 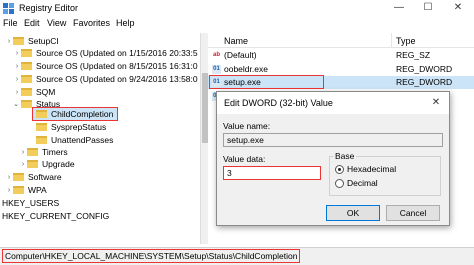 What do you see at coordinates (341, 55) in the screenshot?
I see `value-row-default: ab (Default) REG_SZ` at bounding box center [341, 55].